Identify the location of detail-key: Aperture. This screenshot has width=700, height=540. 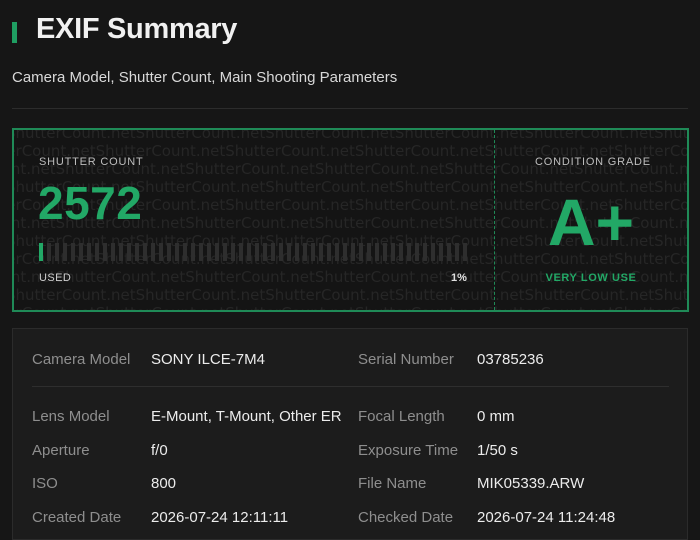
(61, 450).